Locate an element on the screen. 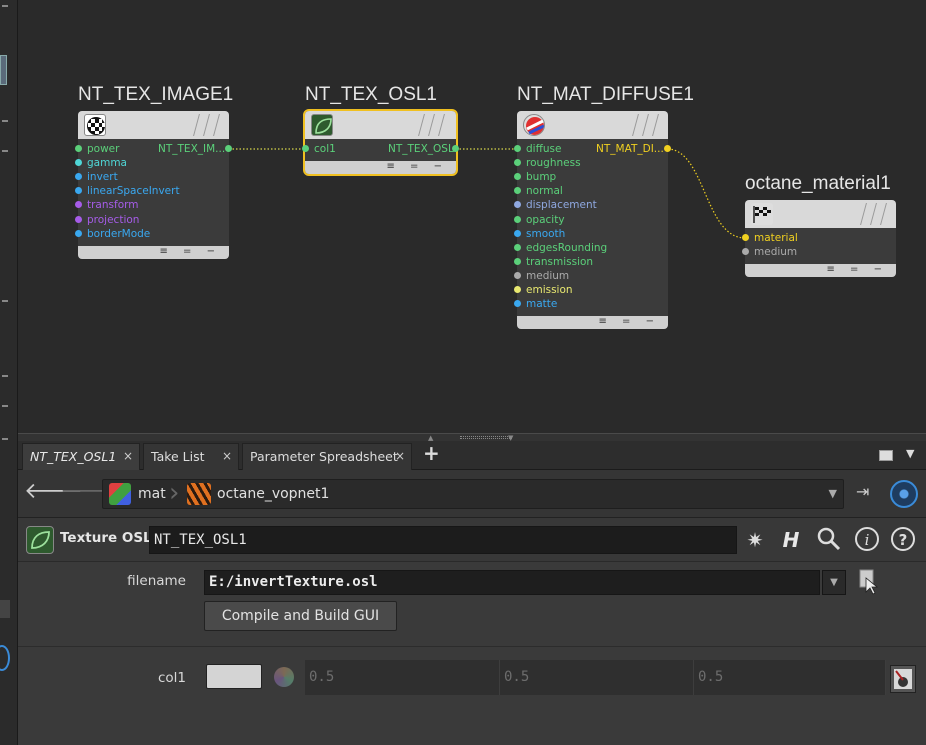  node-title: NT_TEX_OSL1 is located at coordinates (371, 94).